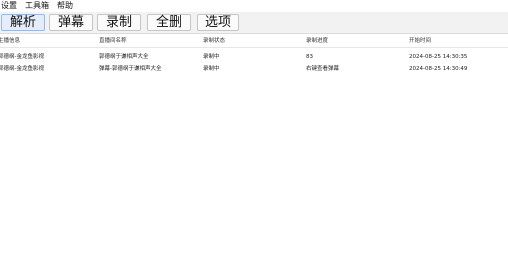  What do you see at coordinates (254, 6) in the screenshot?
I see `menu-bar: 设置 工具箱 帮助` at bounding box center [254, 6].